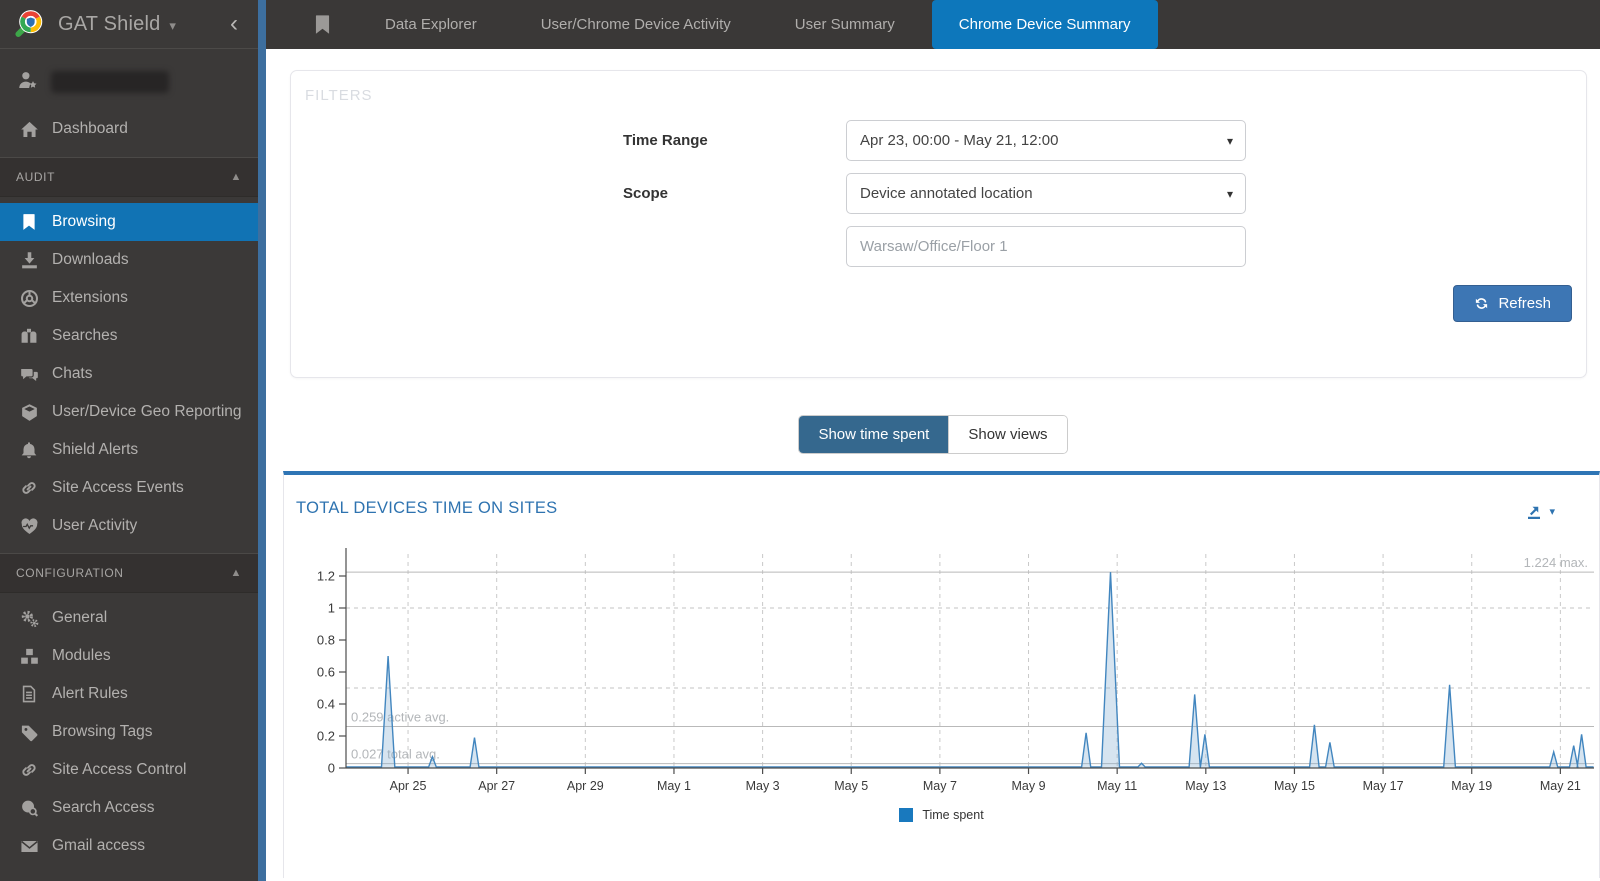 Image resolution: width=1600 pixels, height=881 pixels. I want to click on svg-text: Apr 25, so click(408, 786).